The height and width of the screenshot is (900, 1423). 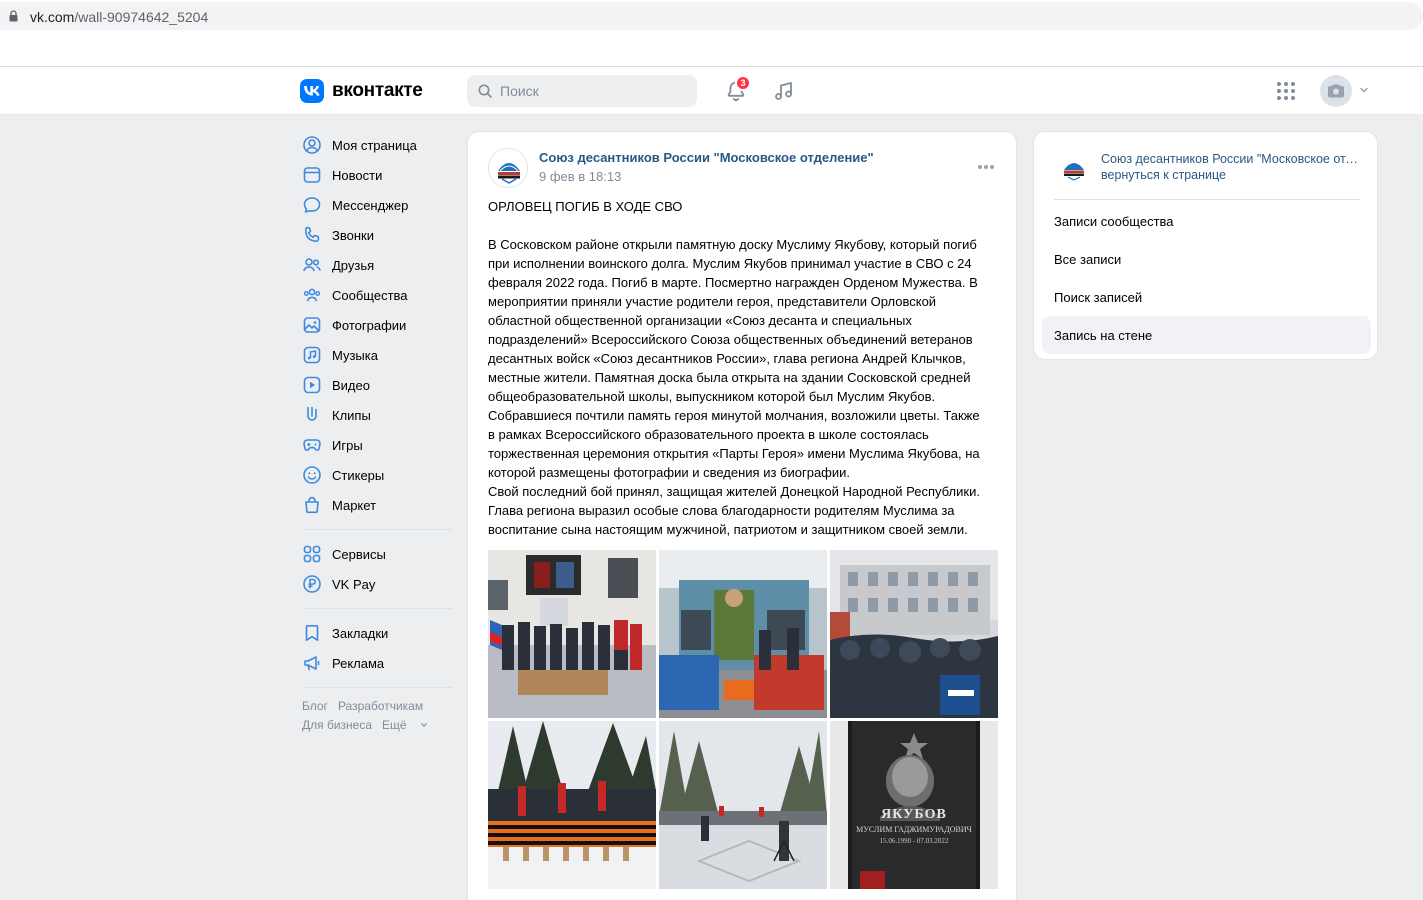 I want to click on nav-item-bookmark: Закладки, so click(x=376, y=633).